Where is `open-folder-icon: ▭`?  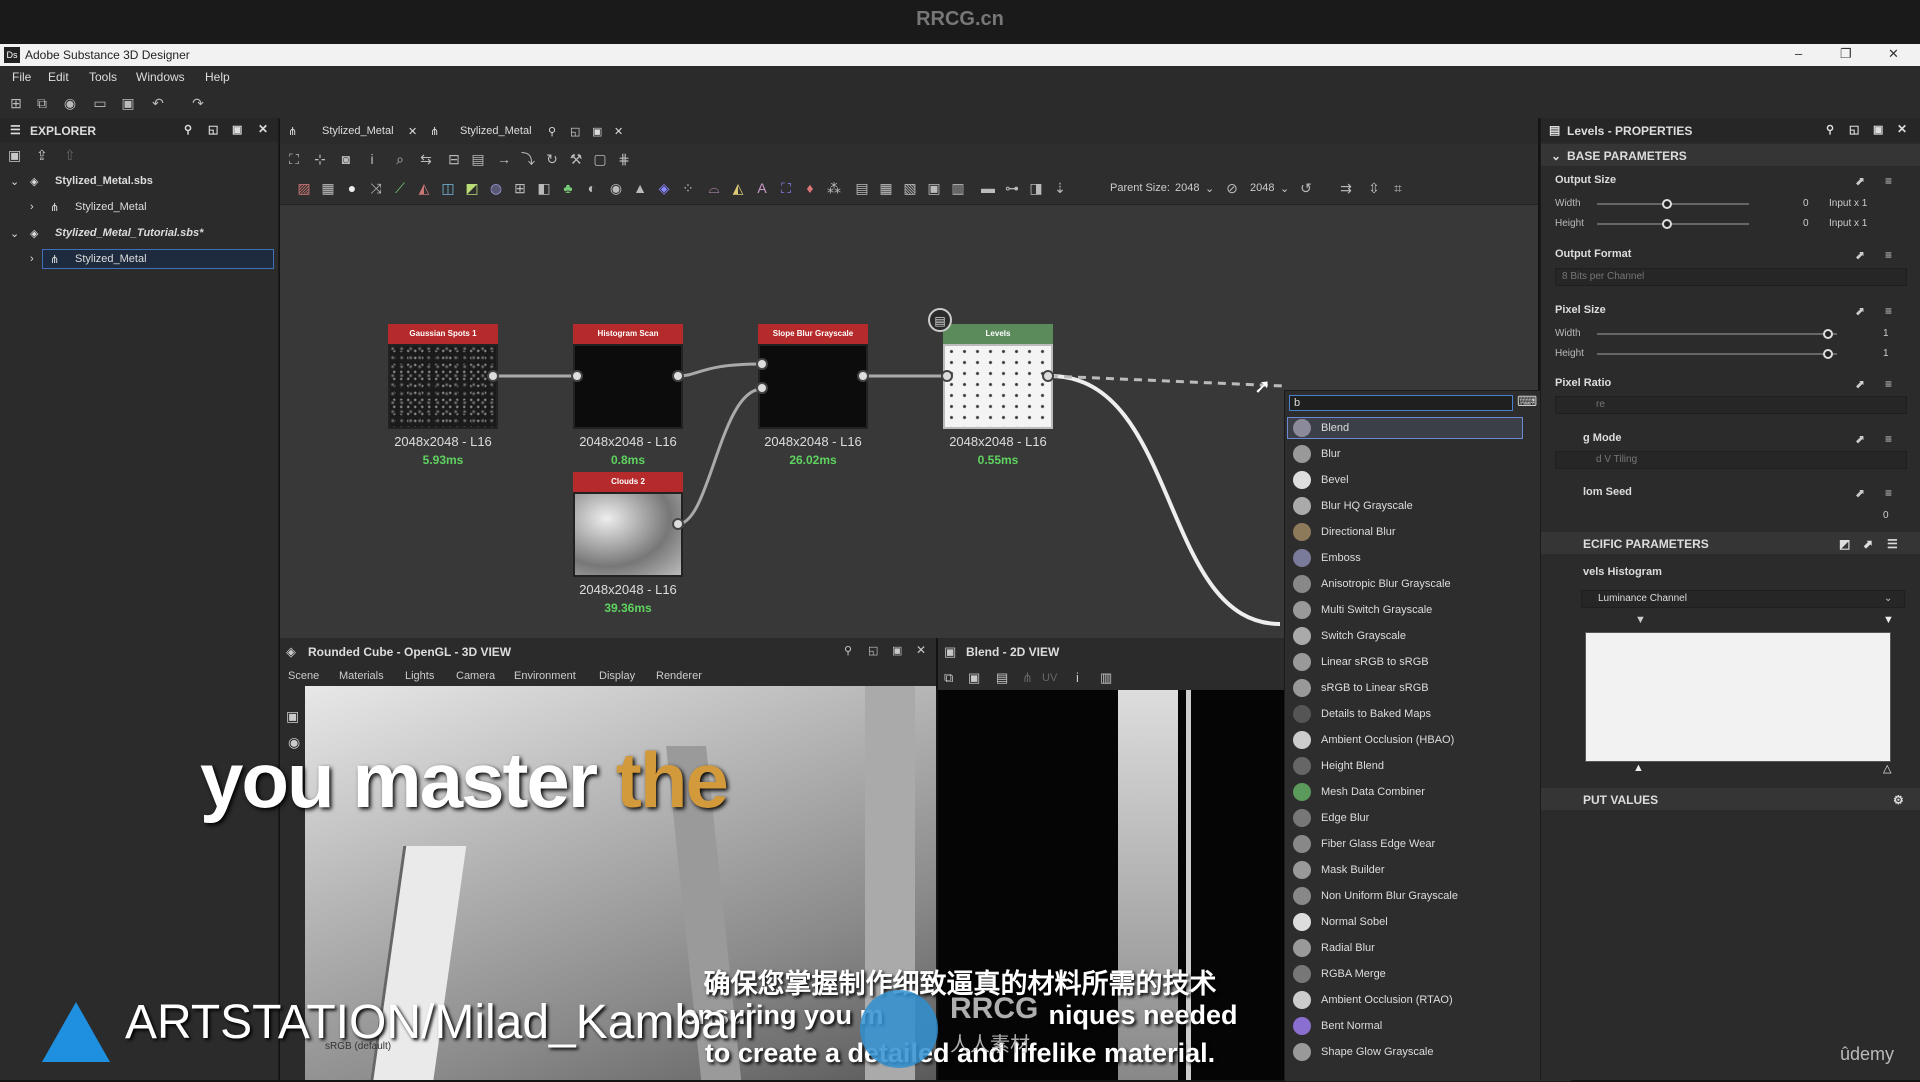 open-folder-icon: ▭ is located at coordinates (100, 103).